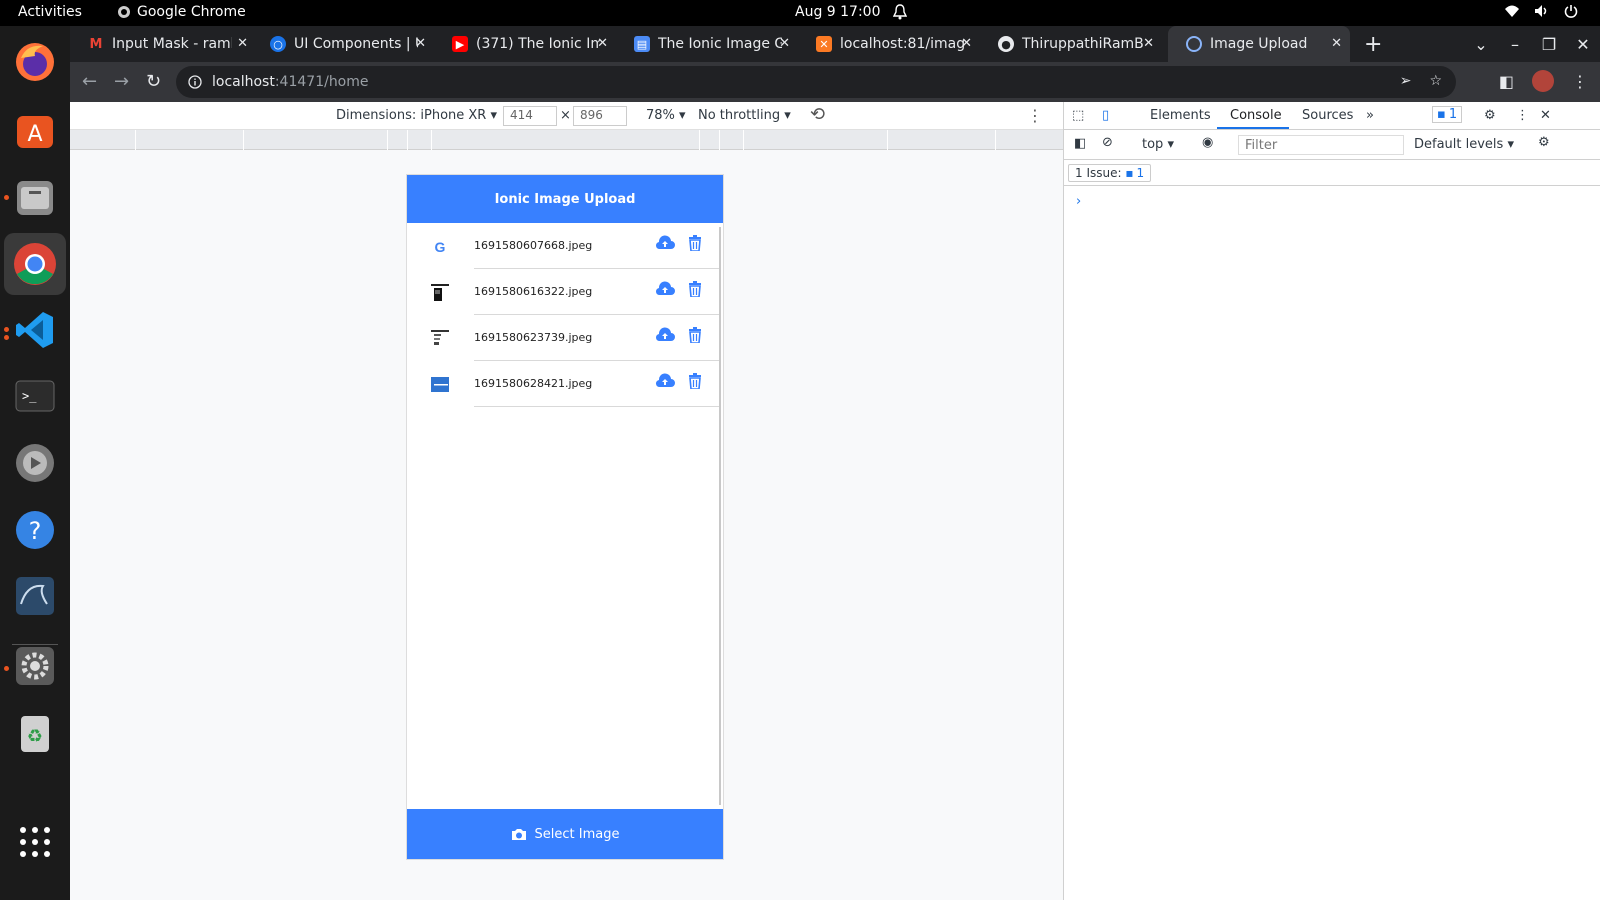 The image size is (1600, 900). Describe the element at coordinates (538, 44) in the screenshot. I see `tab-title: (371) The Ionic Ima` at that location.